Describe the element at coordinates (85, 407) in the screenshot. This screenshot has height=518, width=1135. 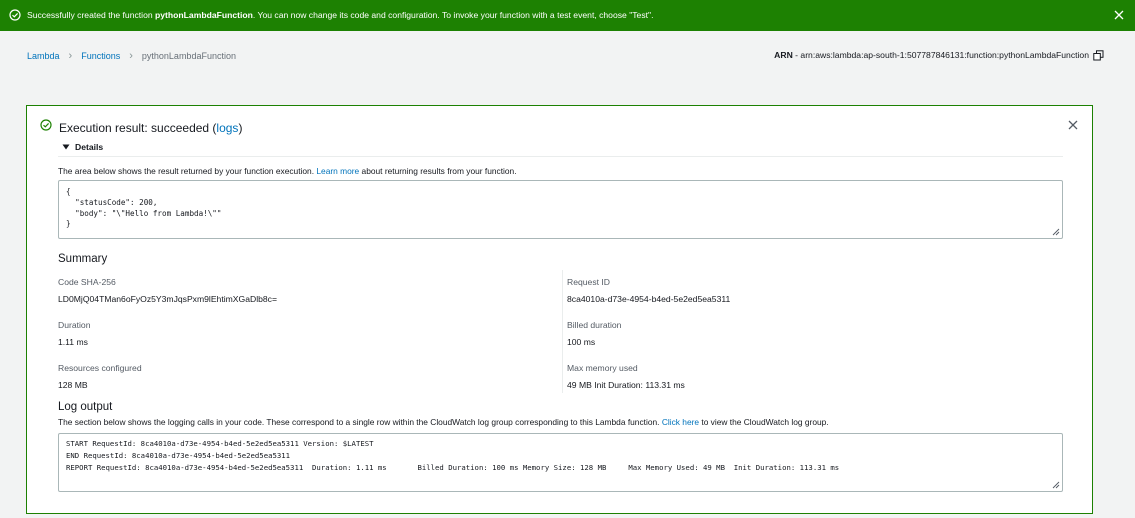
I see `log-output-title: Log output` at that location.